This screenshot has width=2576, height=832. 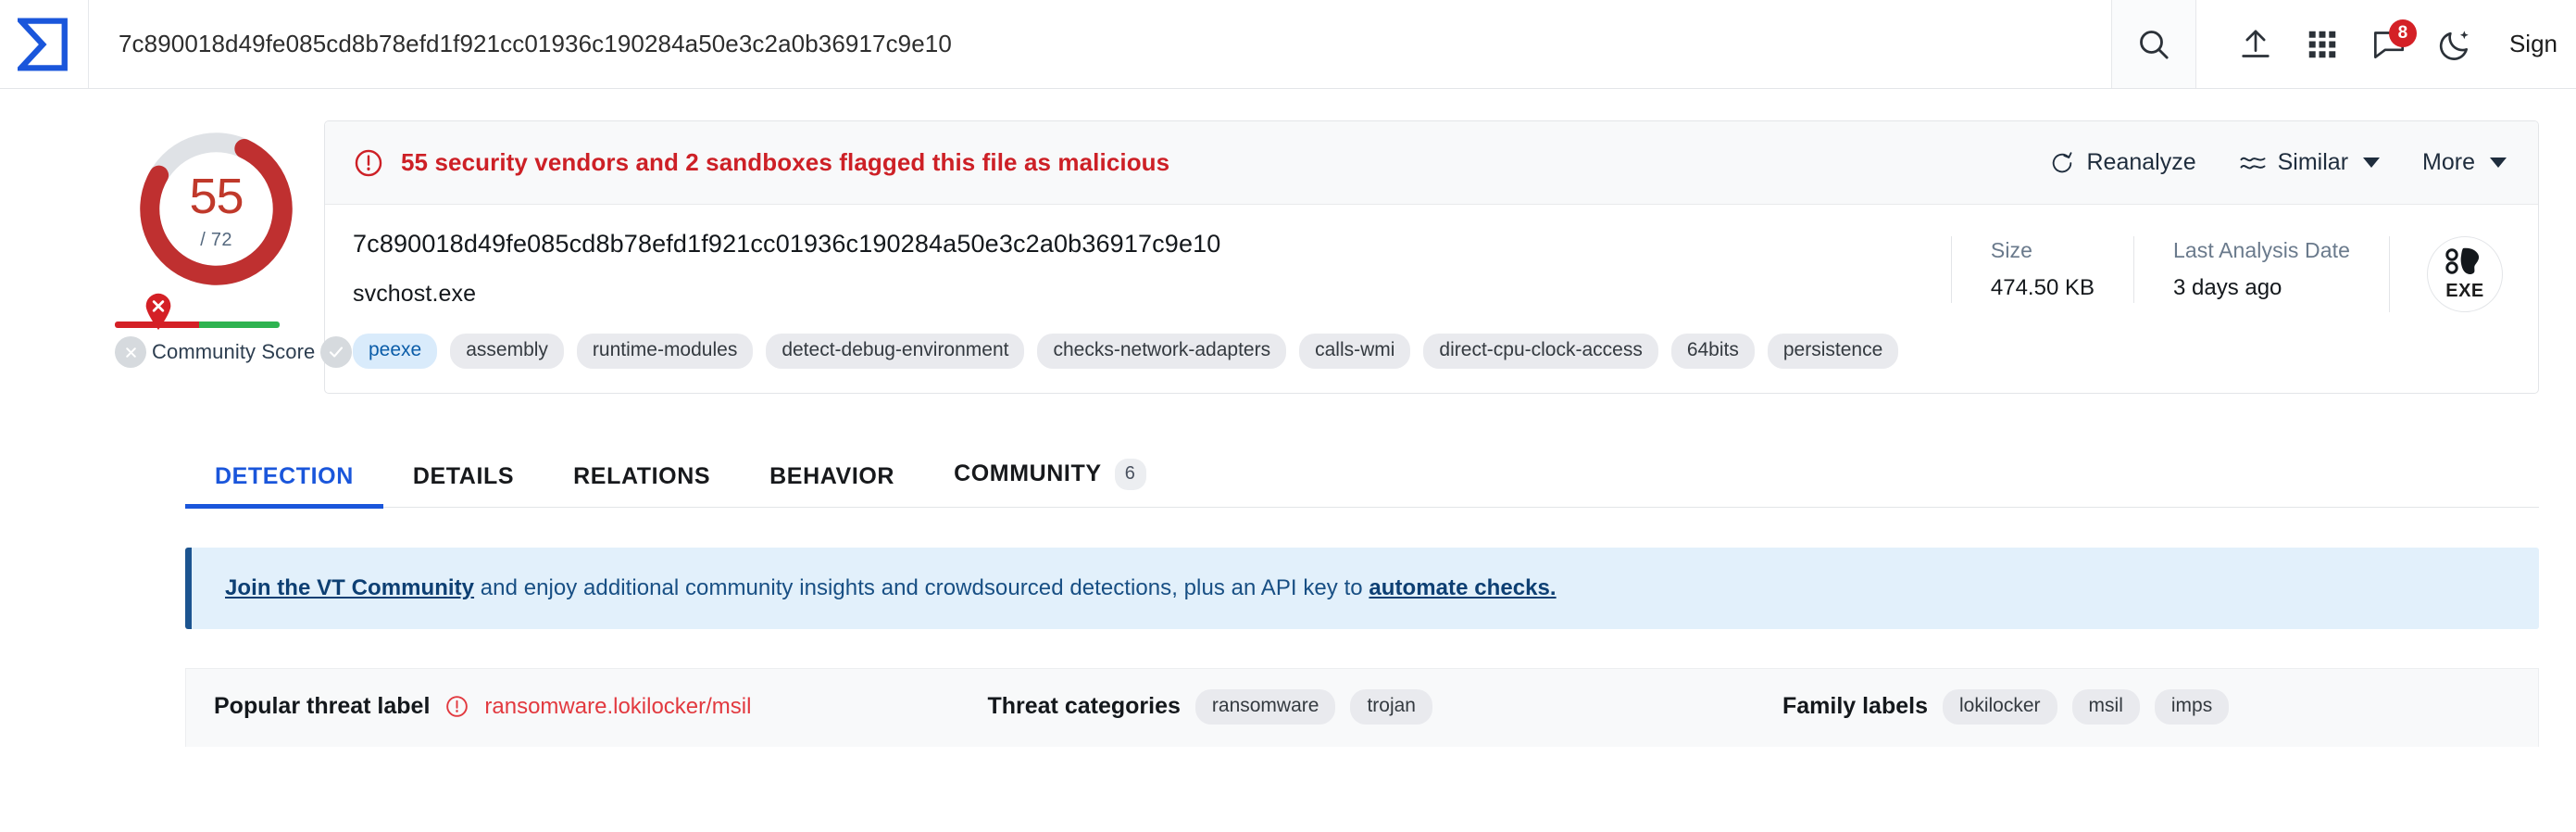 I want to click on tab-detection-label: DETECTION, so click(x=285, y=475).